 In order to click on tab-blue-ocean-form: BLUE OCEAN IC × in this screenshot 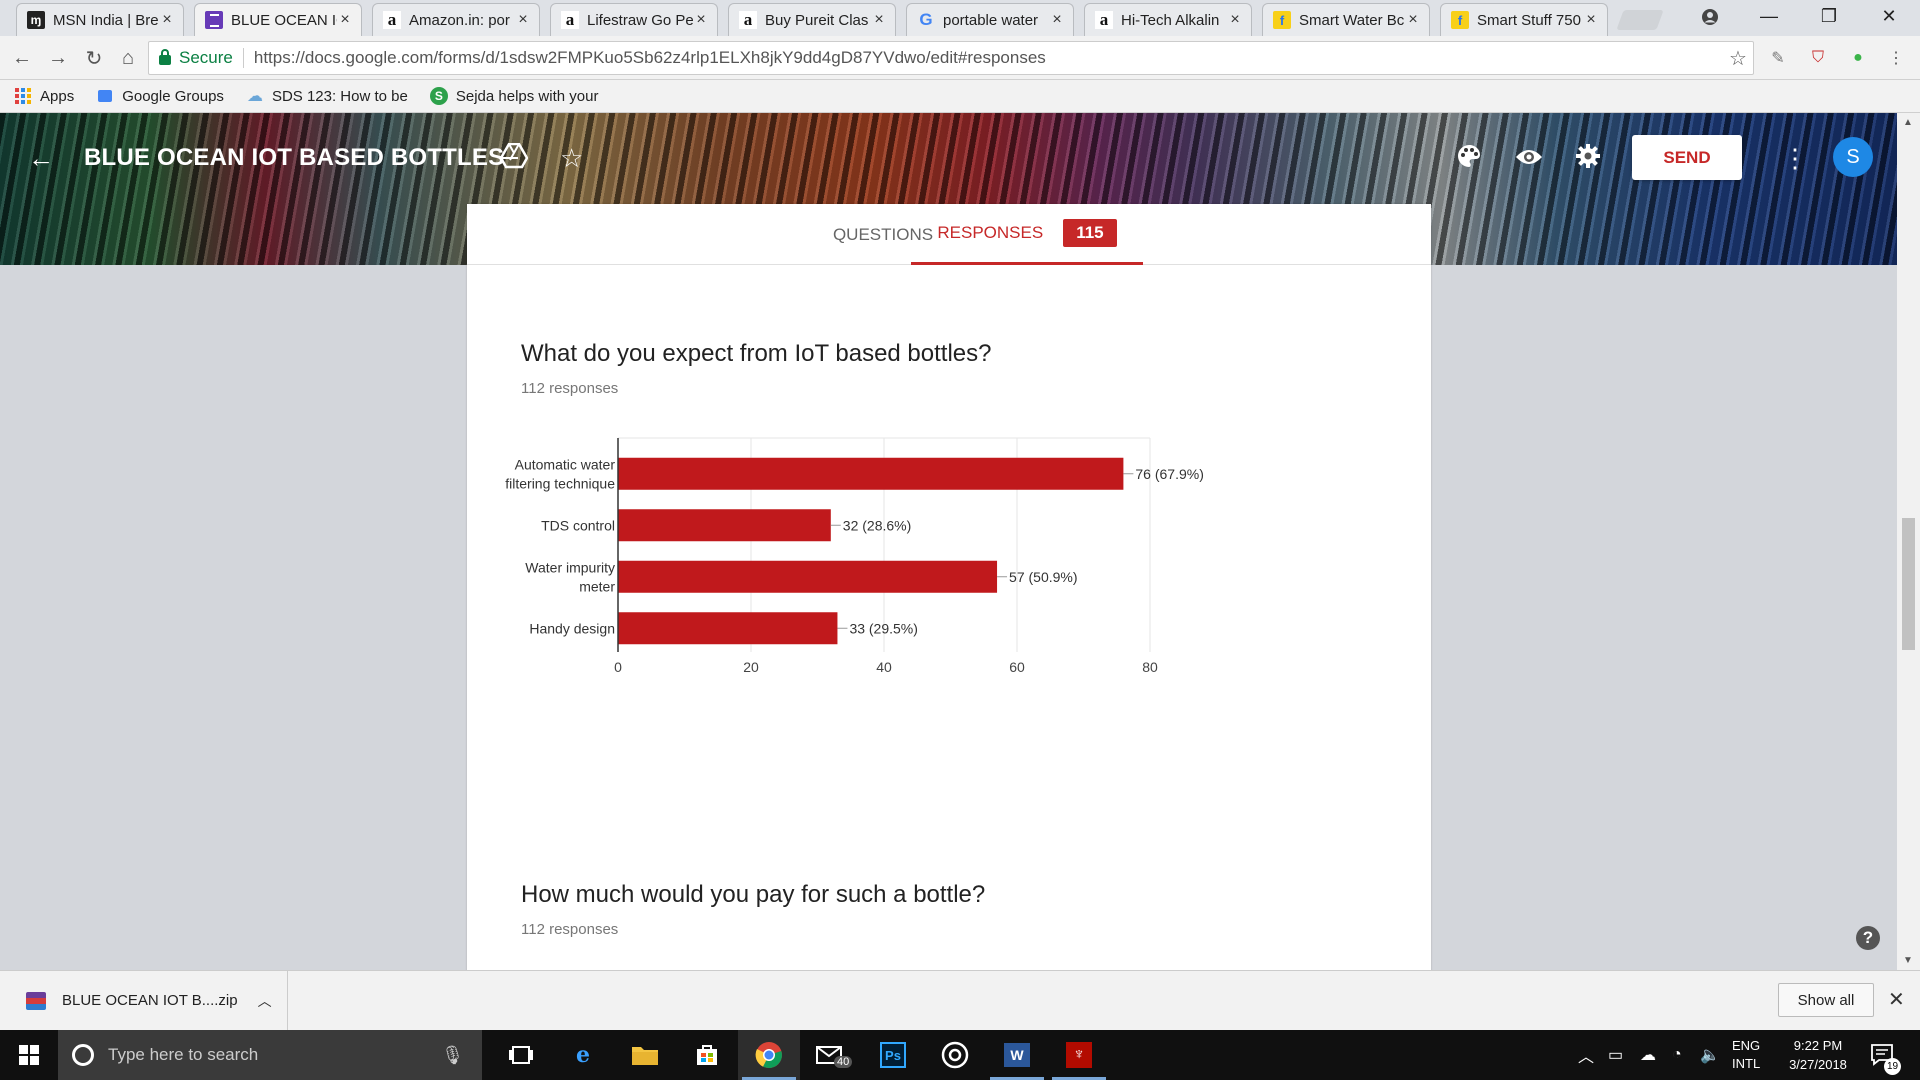, I will do `click(278, 19)`.